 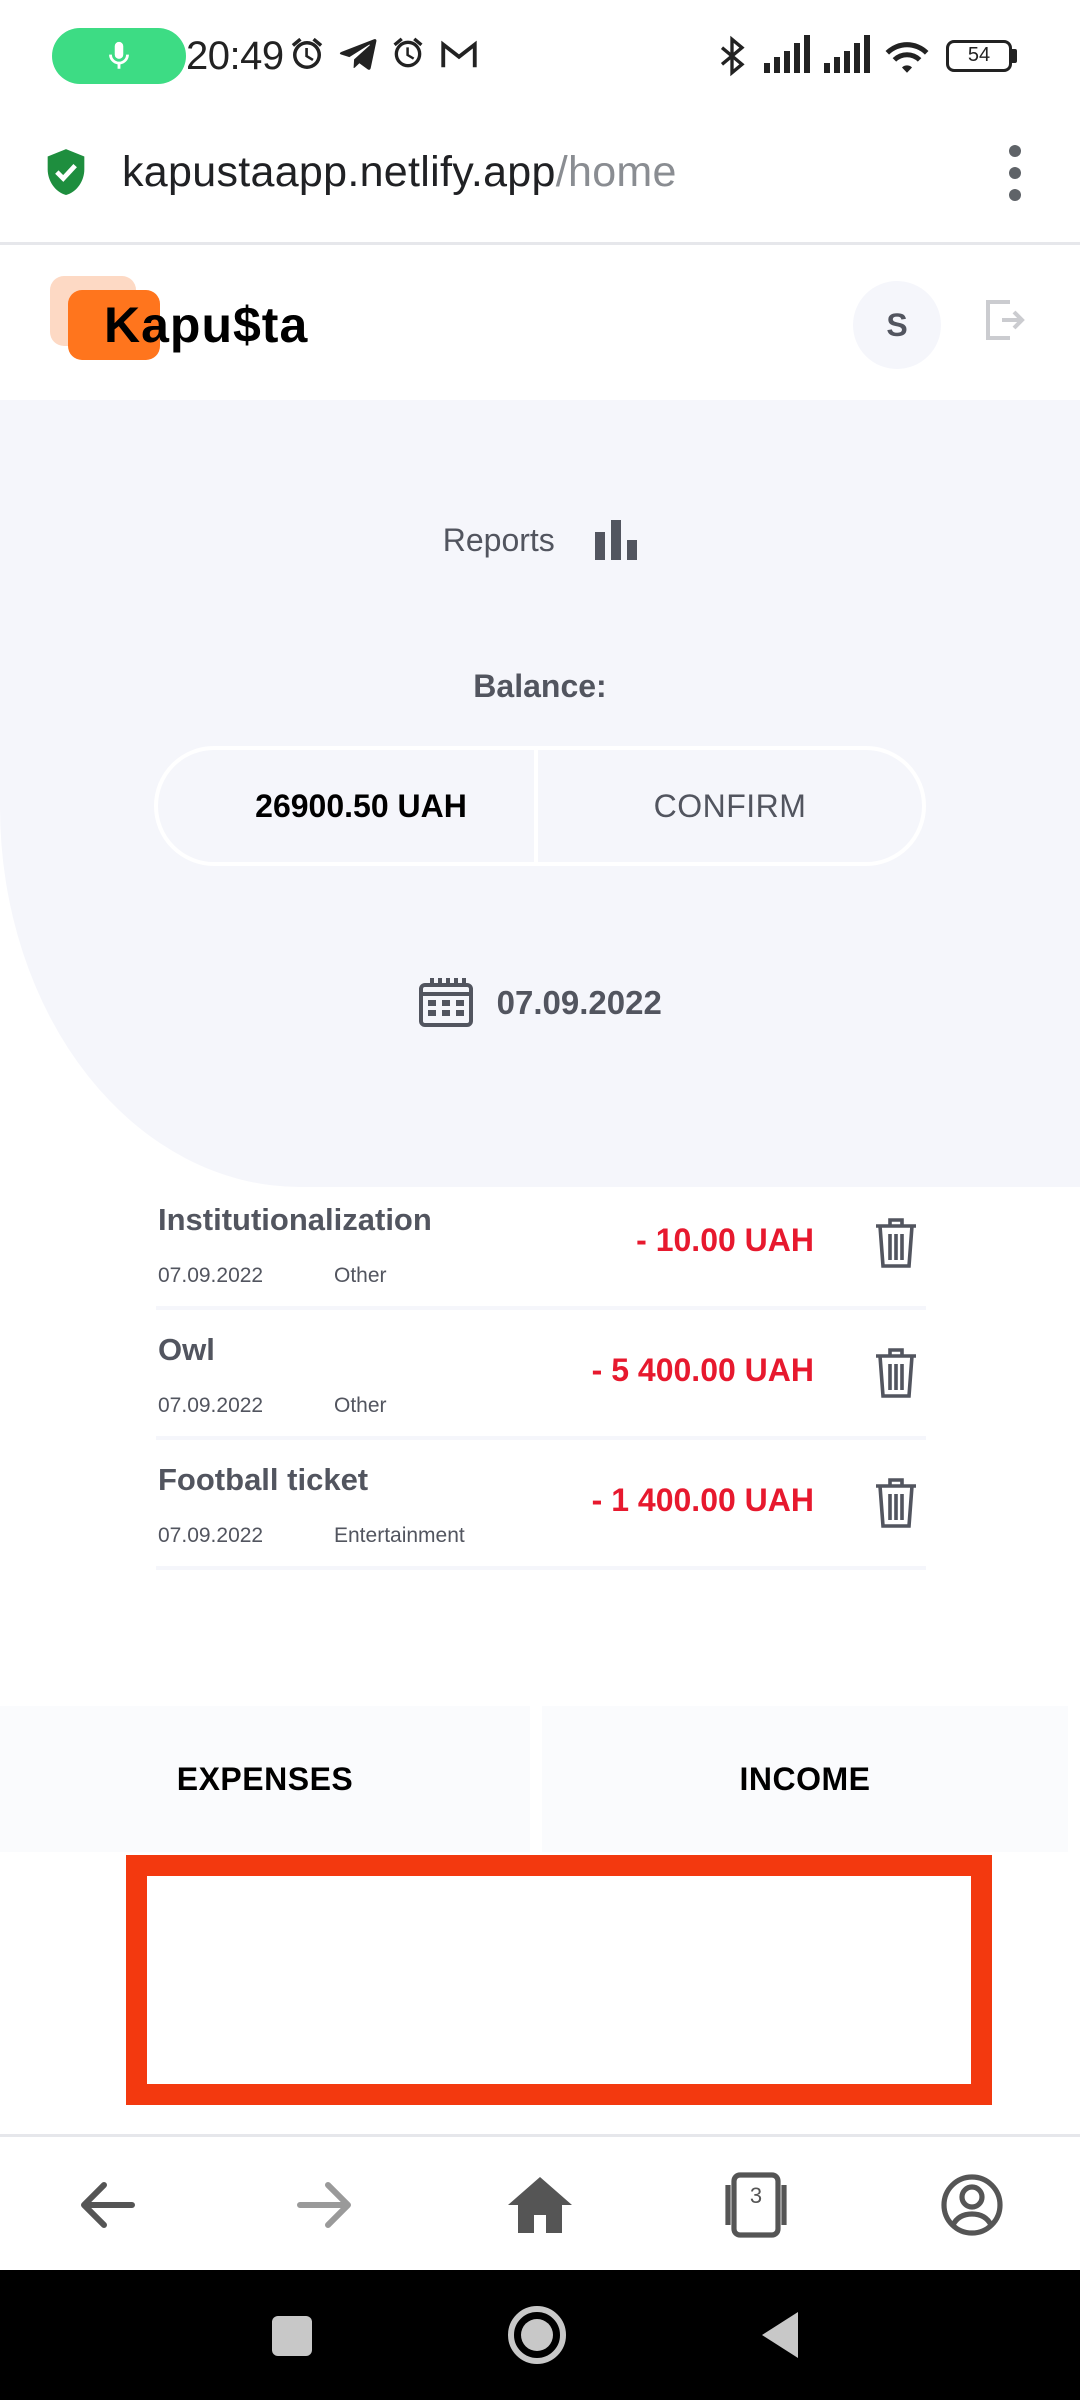 What do you see at coordinates (732, 56) in the screenshot?
I see `bluetooth-icon` at bounding box center [732, 56].